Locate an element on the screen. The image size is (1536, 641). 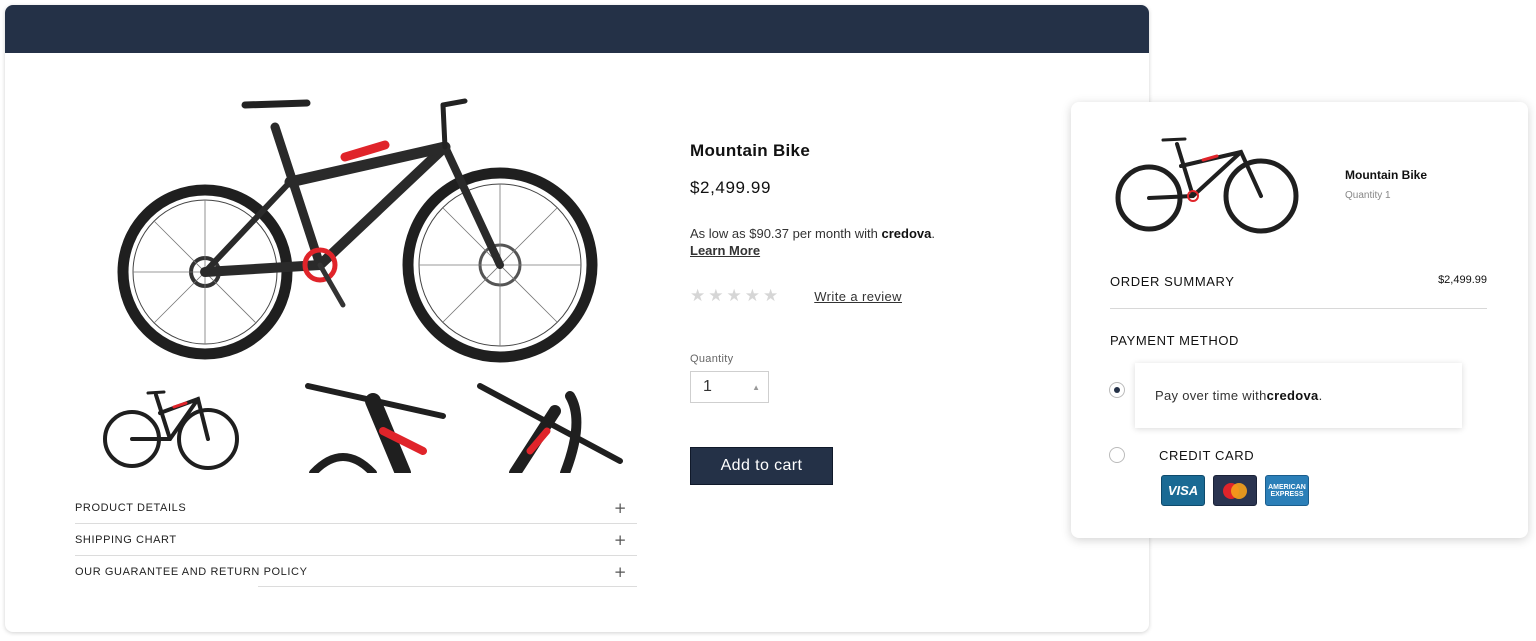
order-summary-row: ORDER SUMMARY $2,499.99 is located at coordinates (1298, 281).